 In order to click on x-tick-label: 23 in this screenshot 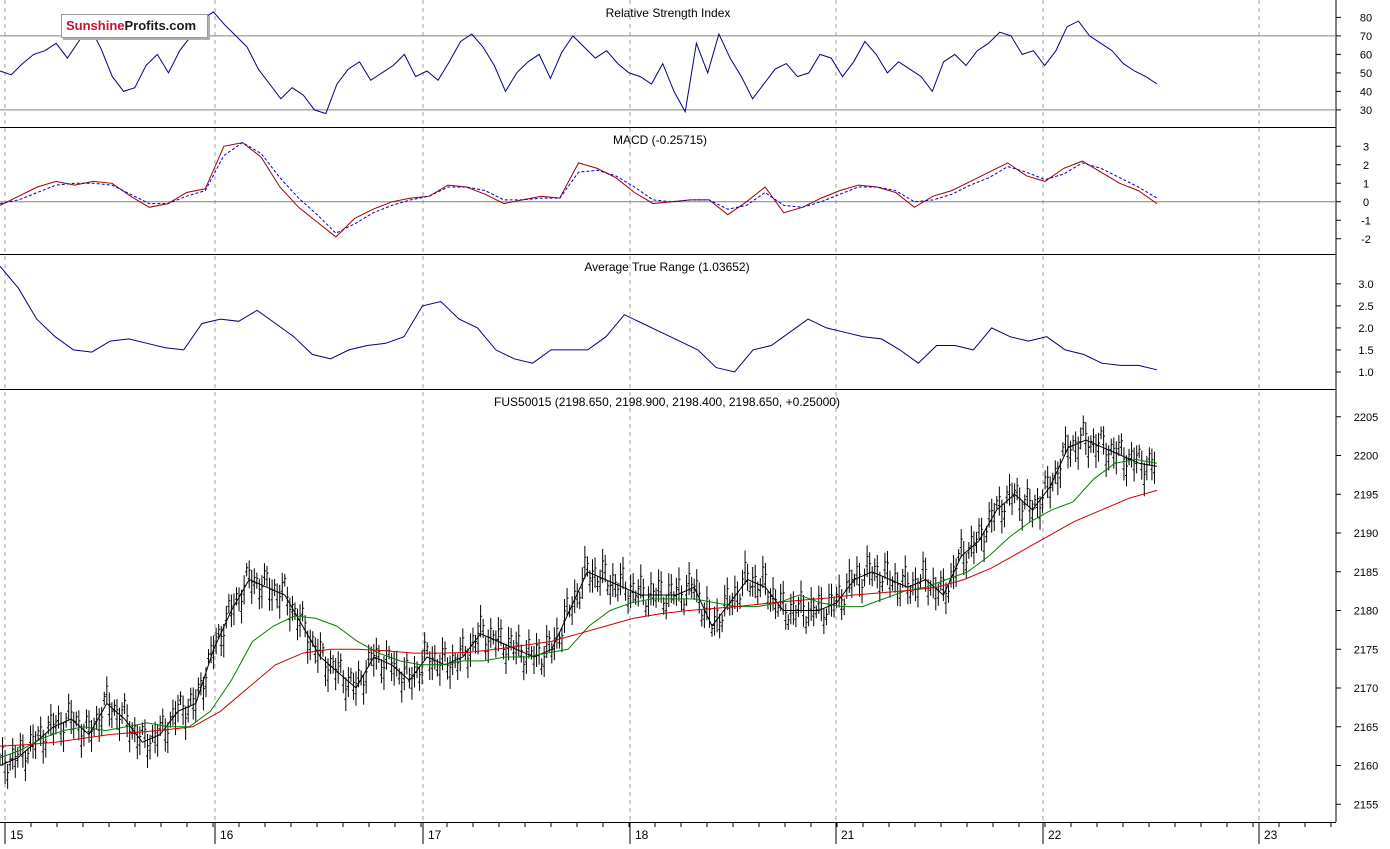, I will do `click(1271, 835)`.